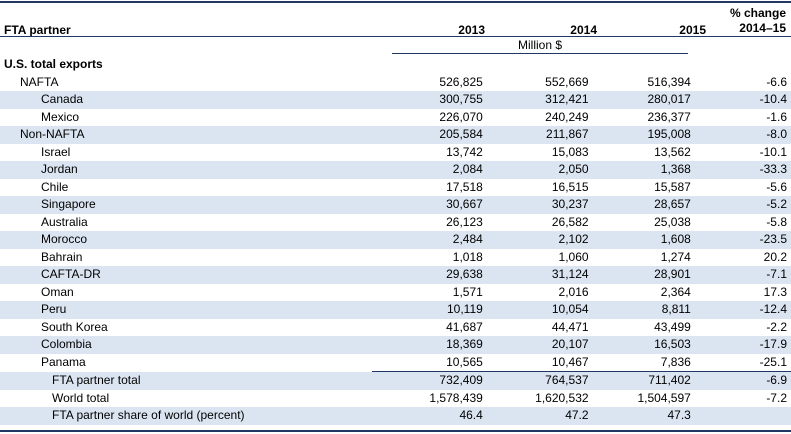  I want to click on value-pct-change: -17.9, so click(740, 345).